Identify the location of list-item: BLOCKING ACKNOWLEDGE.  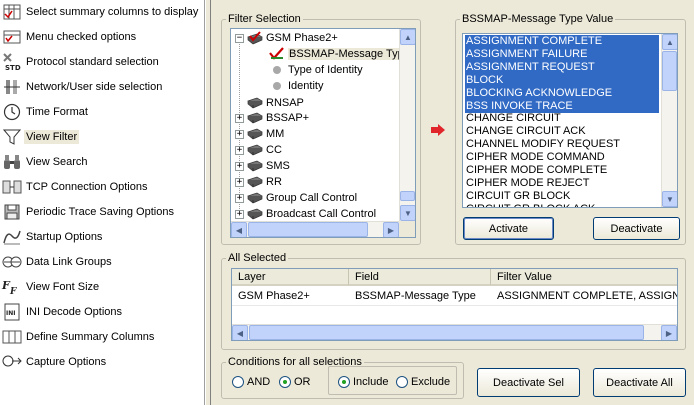
(562, 93).